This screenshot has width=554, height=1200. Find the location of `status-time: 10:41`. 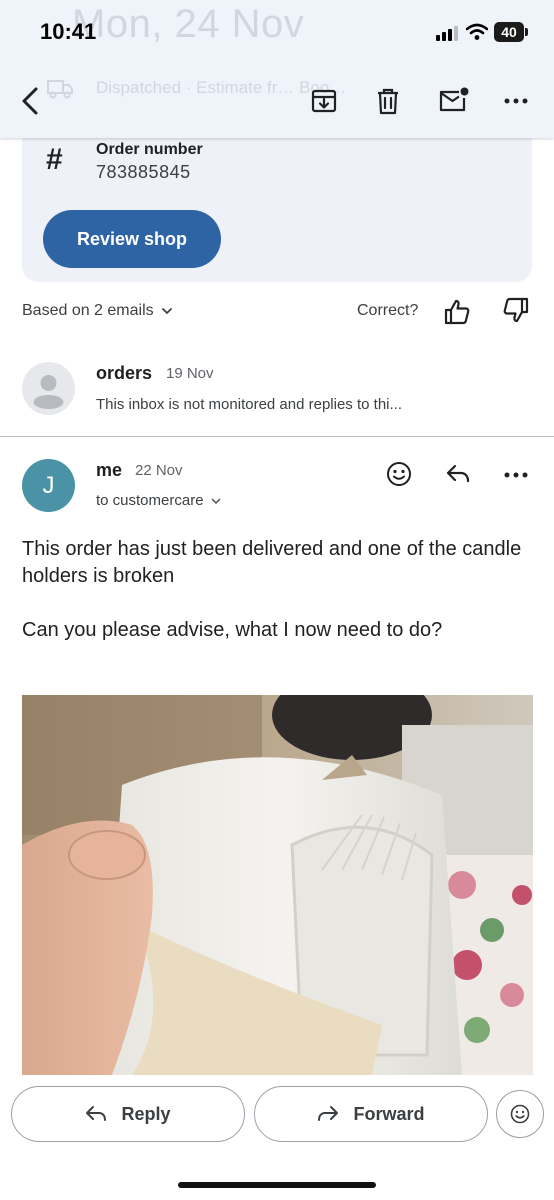

status-time: 10:41 is located at coordinates (68, 31).